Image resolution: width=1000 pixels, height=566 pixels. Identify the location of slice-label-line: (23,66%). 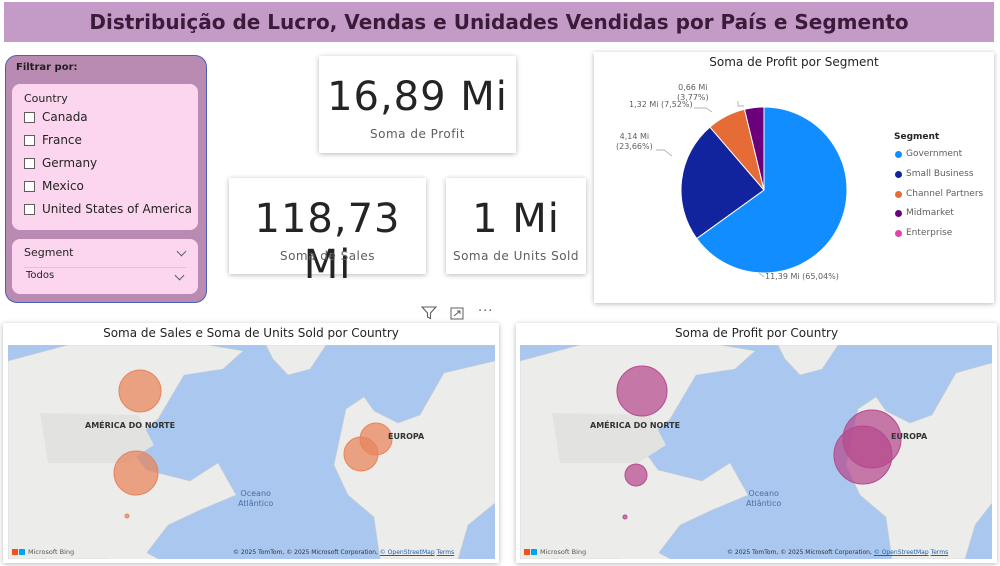
(634, 146).